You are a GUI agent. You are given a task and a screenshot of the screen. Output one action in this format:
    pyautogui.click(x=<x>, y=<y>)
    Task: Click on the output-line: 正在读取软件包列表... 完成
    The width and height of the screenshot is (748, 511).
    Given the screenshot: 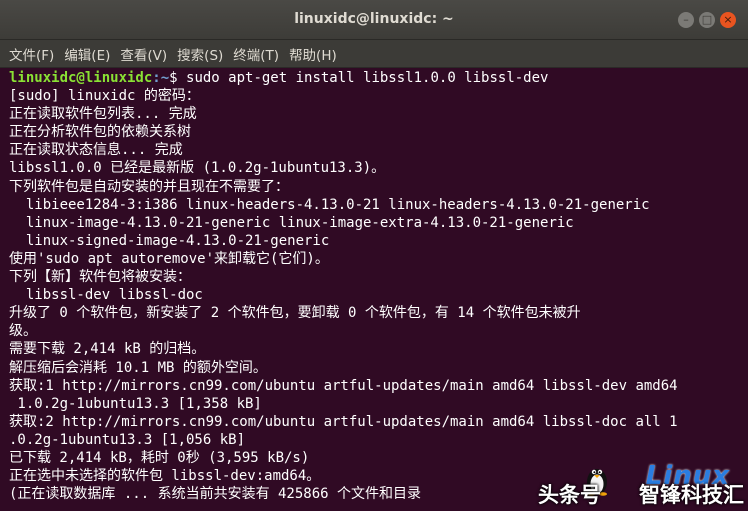 What is the action you would take?
    pyautogui.click(x=103, y=114)
    